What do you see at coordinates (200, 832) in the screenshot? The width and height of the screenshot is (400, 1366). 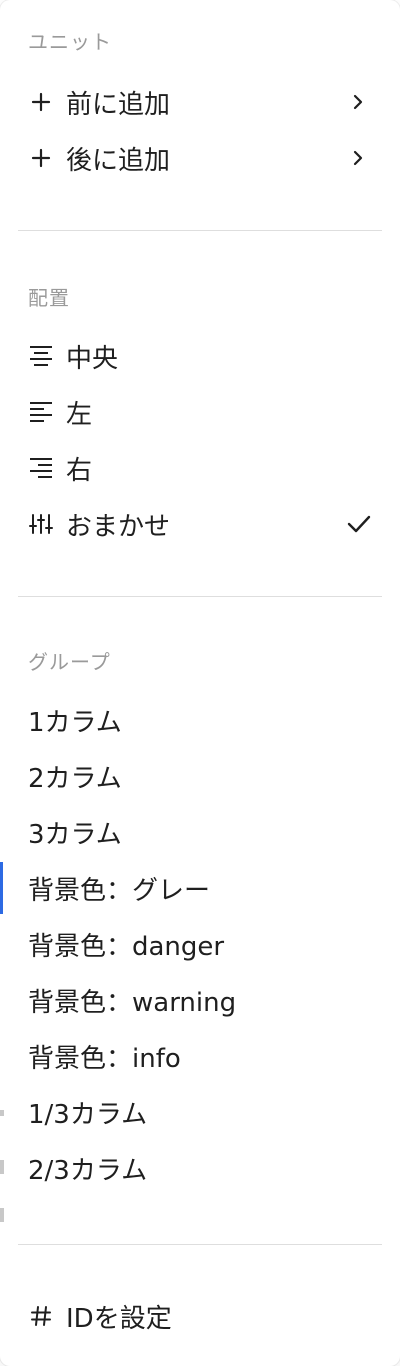 I see `menu-item-group-3col: 3カラム` at bounding box center [200, 832].